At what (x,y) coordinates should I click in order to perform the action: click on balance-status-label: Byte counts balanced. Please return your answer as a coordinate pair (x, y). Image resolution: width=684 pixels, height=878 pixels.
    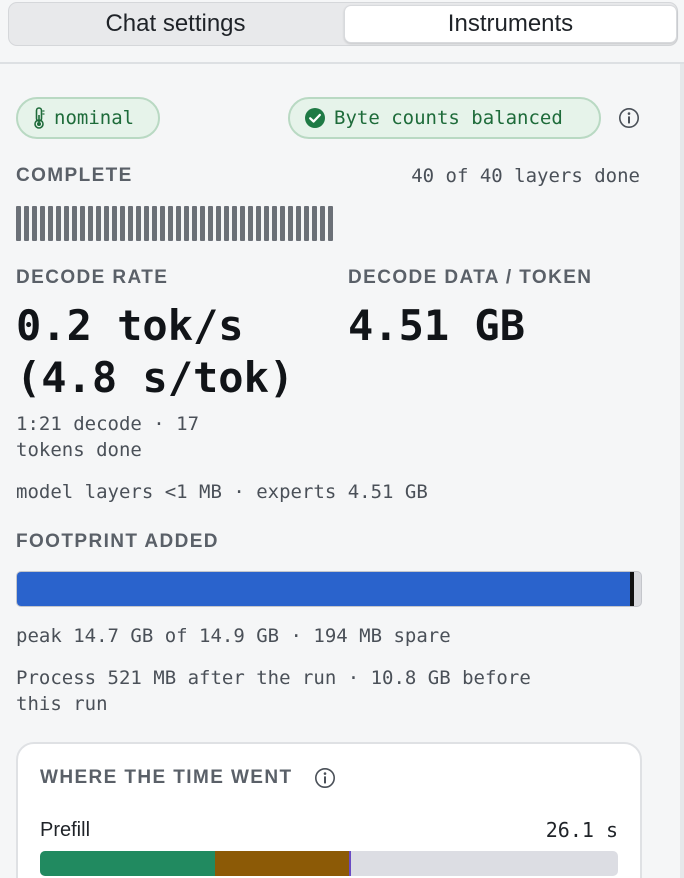
    Looking at the image, I should click on (448, 118).